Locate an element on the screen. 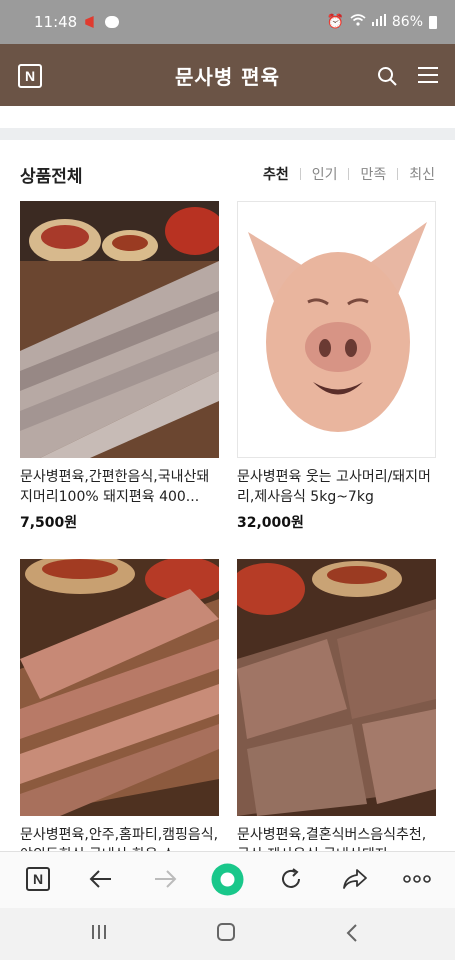 The image size is (455, 960). naver-home-button: N is located at coordinates (38, 879).